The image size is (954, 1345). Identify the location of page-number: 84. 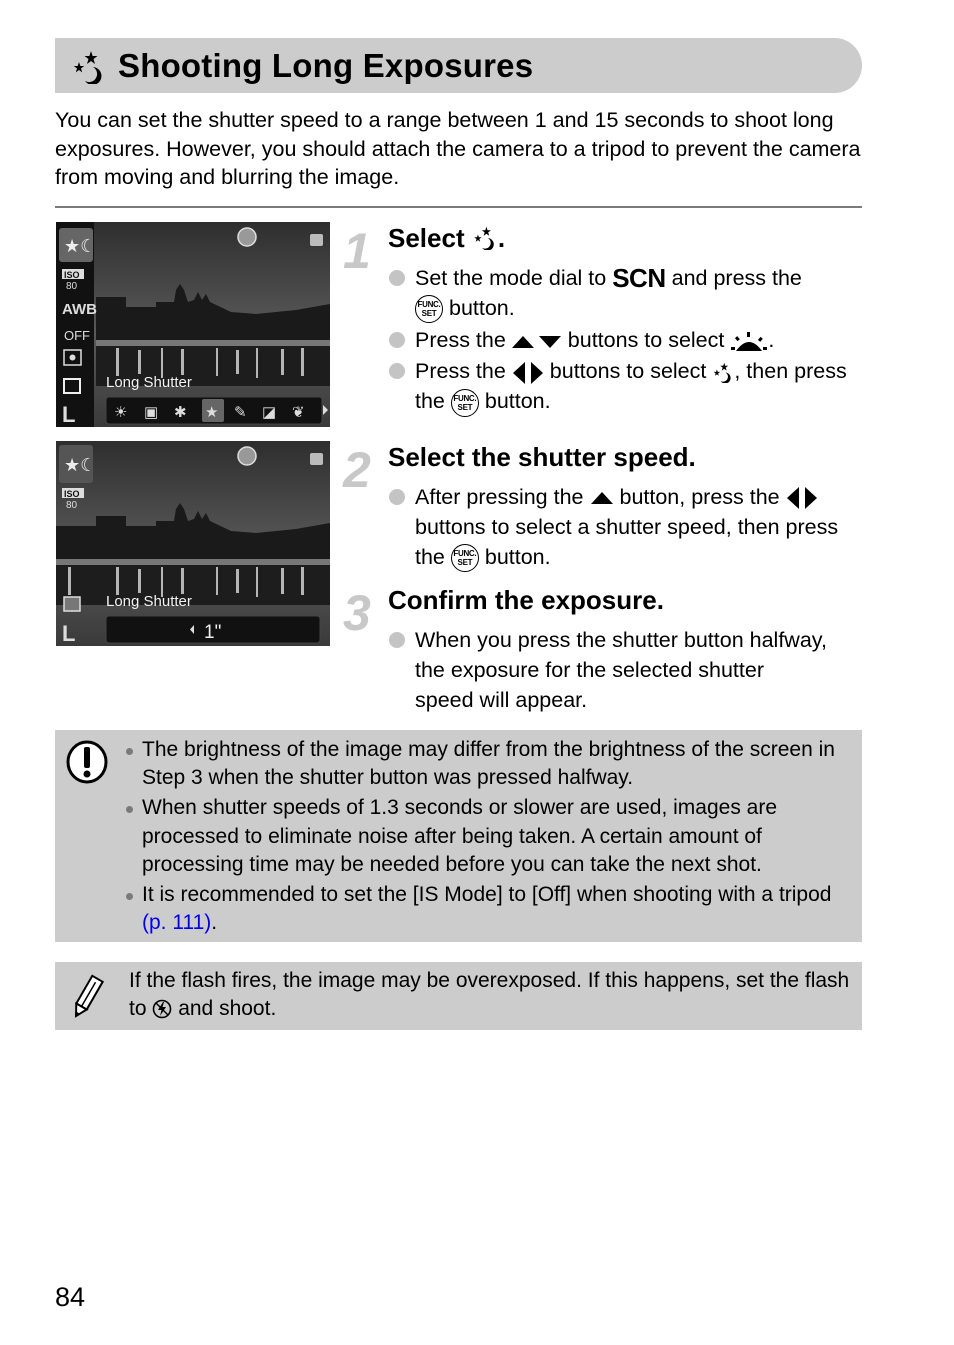
(70, 1297).